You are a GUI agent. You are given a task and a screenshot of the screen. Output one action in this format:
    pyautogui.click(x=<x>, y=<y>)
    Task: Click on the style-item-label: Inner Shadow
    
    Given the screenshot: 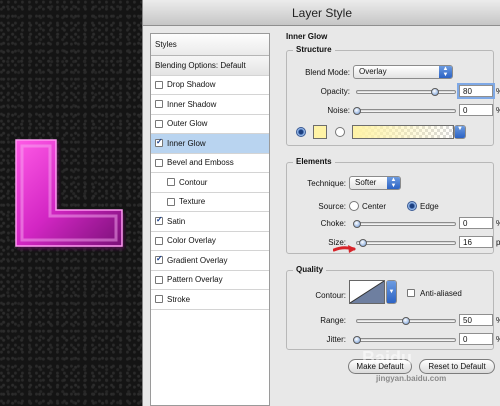 What is the action you would take?
    pyautogui.click(x=192, y=104)
    